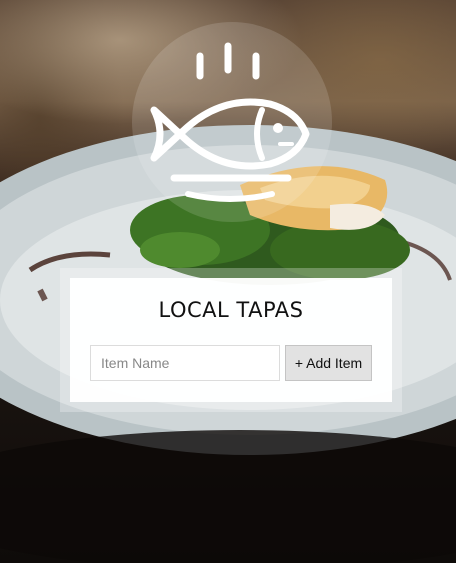 The image size is (456, 563). Describe the element at coordinates (185, 363) in the screenshot. I see `item-name-input` at that location.